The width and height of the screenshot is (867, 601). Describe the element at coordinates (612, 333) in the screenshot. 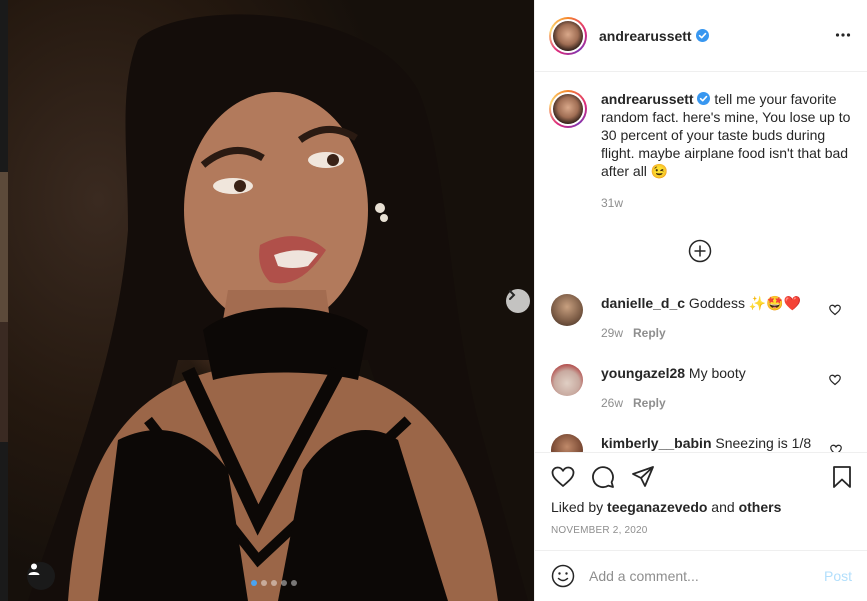

I see `comment-time: 29w` at that location.